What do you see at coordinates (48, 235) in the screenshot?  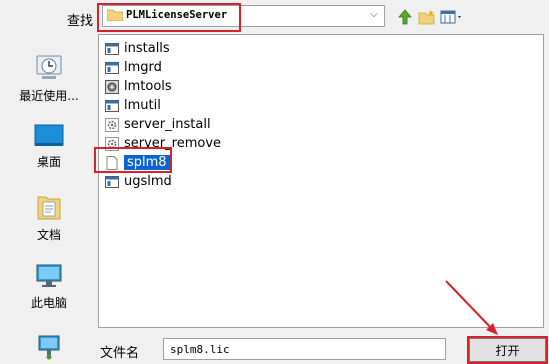 I see `place-label: 文档` at bounding box center [48, 235].